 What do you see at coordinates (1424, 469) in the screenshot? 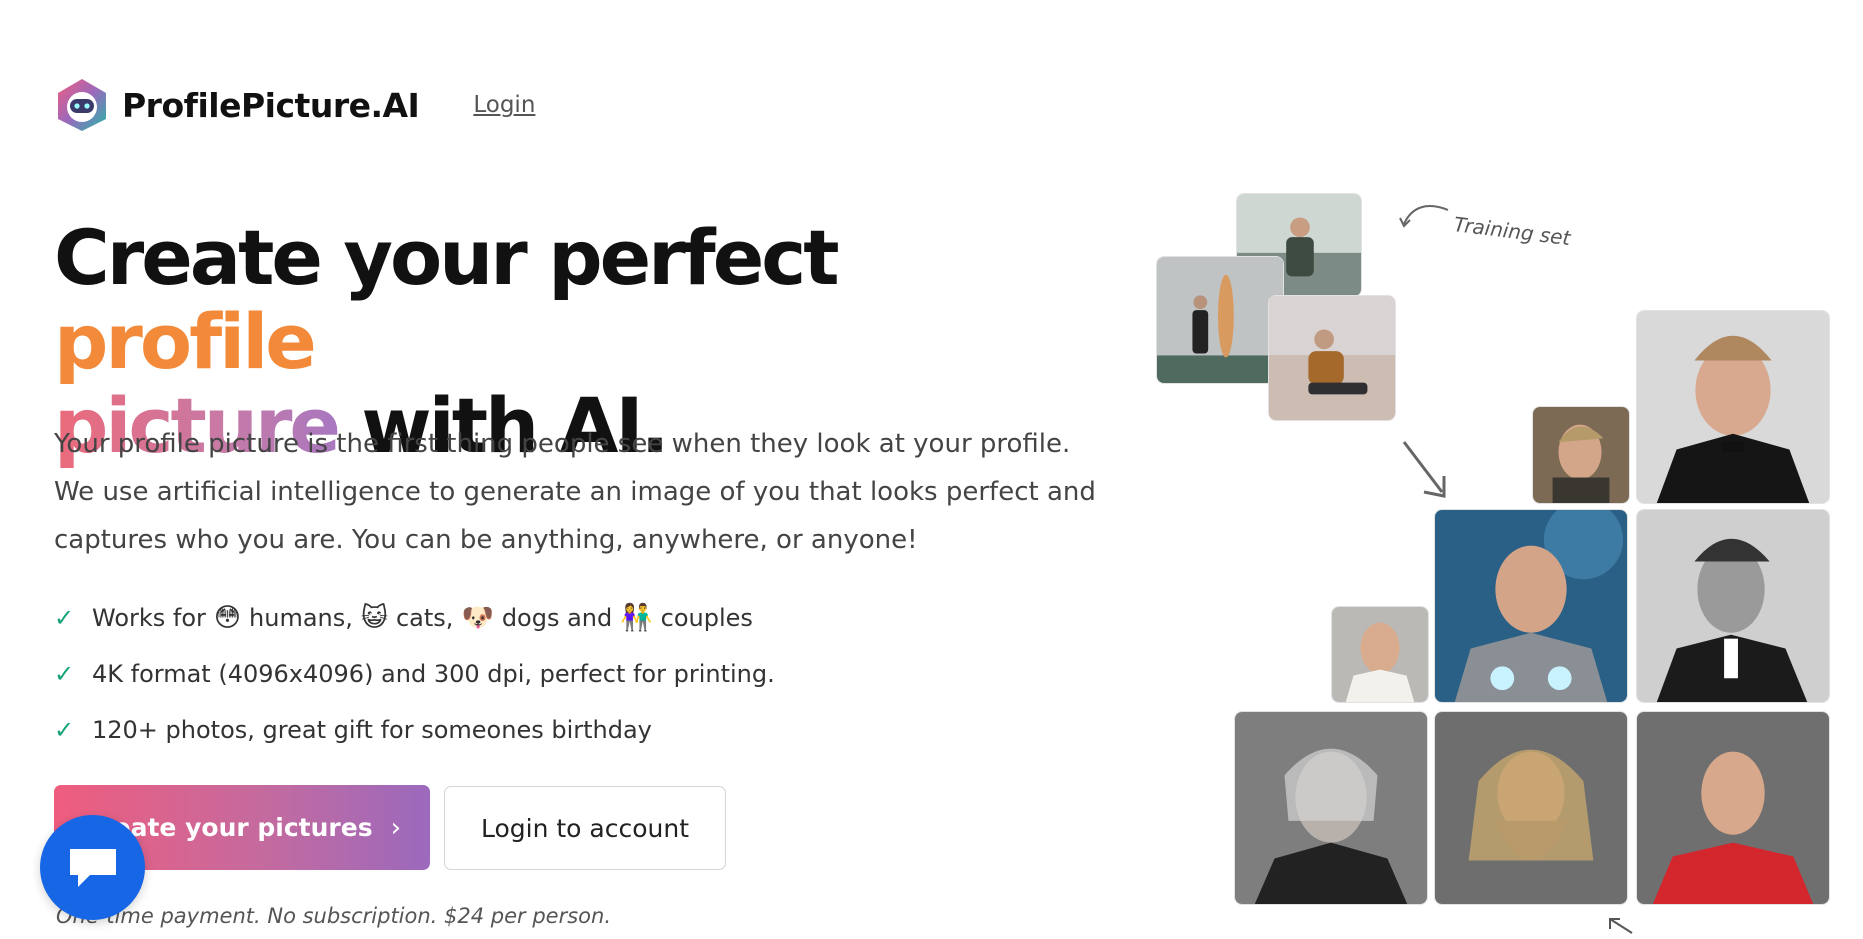
I see `down-right-arrow-icon` at bounding box center [1424, 469].